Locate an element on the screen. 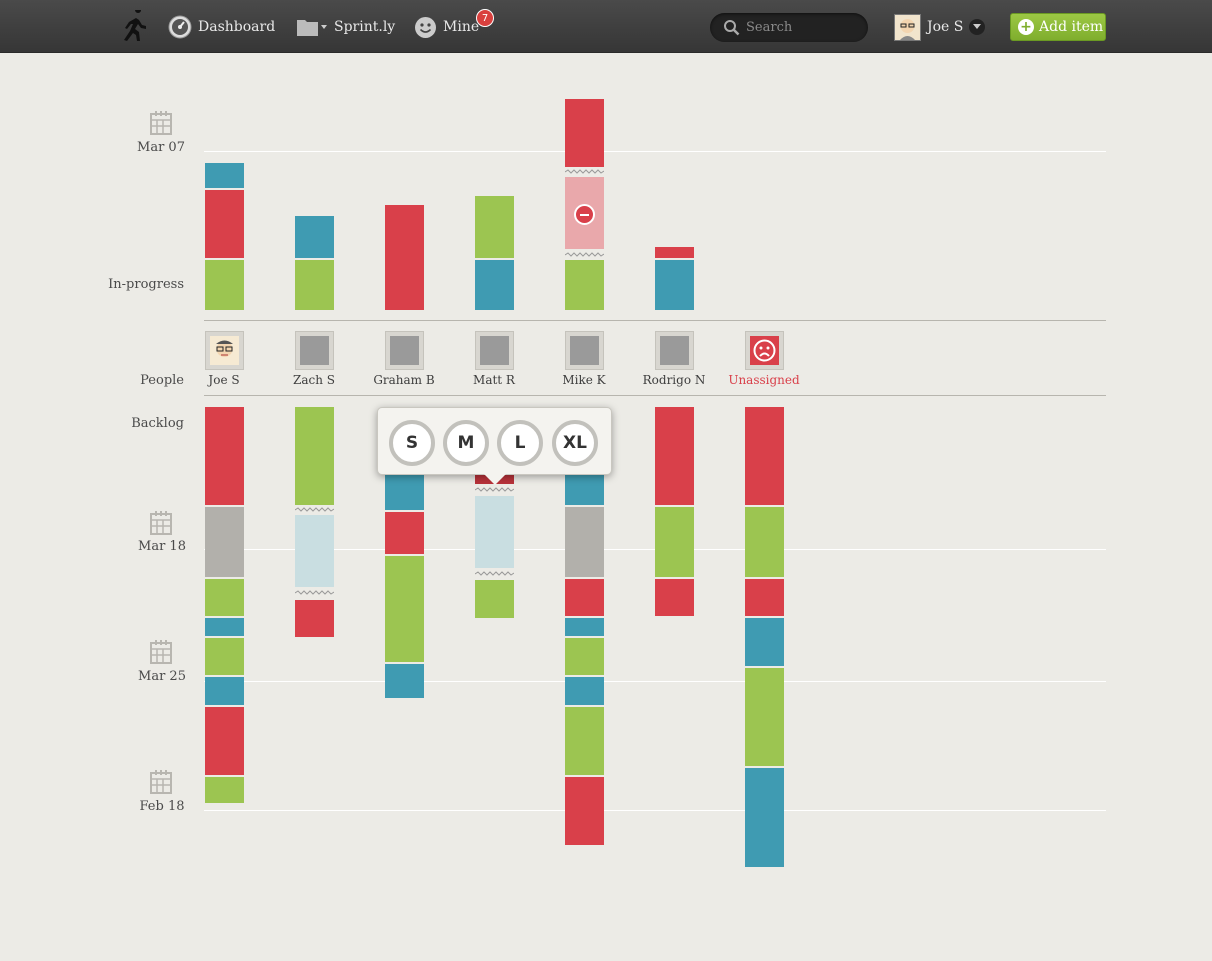 This screenshot has height=961, width=1212. nav-dashboard: Dashboard is located at coordinates (221, 27).